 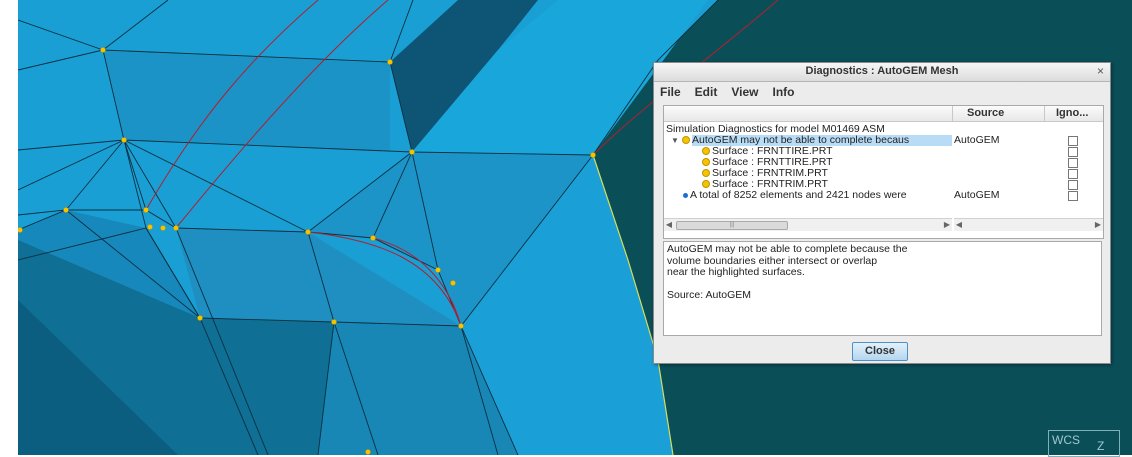 What do you see at coordinates (709, 295) in the screenshot?
I see `message-line: Source: AutoGEM` at bounding box center [709, 295].